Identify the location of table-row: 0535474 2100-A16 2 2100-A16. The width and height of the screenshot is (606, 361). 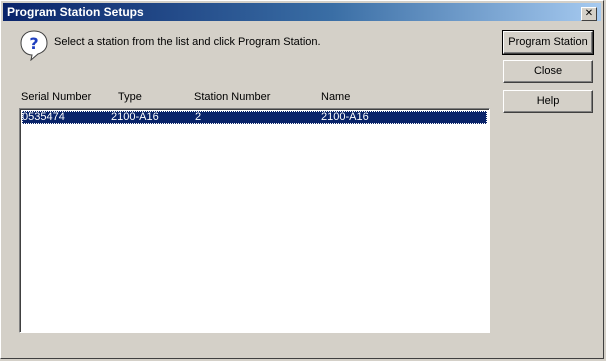
(254, 117).